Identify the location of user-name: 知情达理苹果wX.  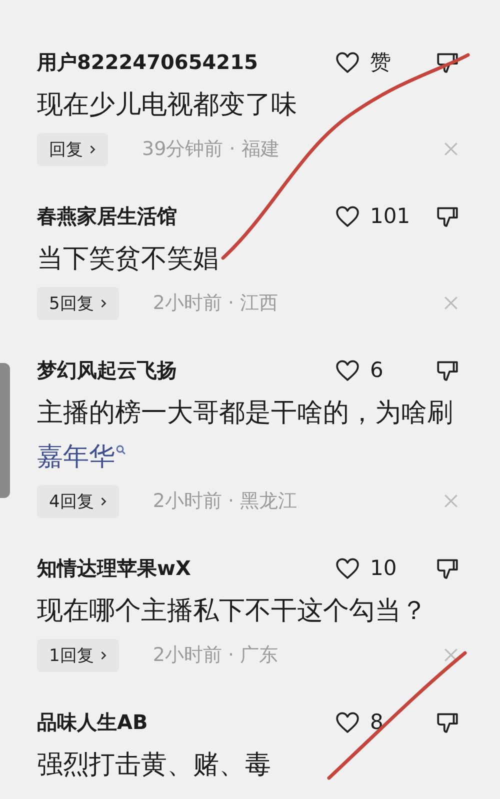
(186, 568).